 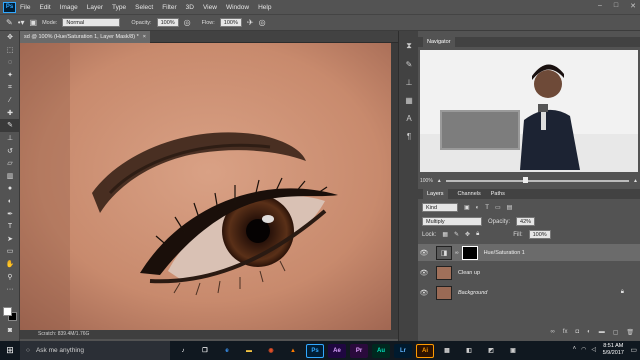 What do you see at coordinates (409, 118) in the screenshot?
I see `character-panel-icon: A` at bounding box center [409, 118].